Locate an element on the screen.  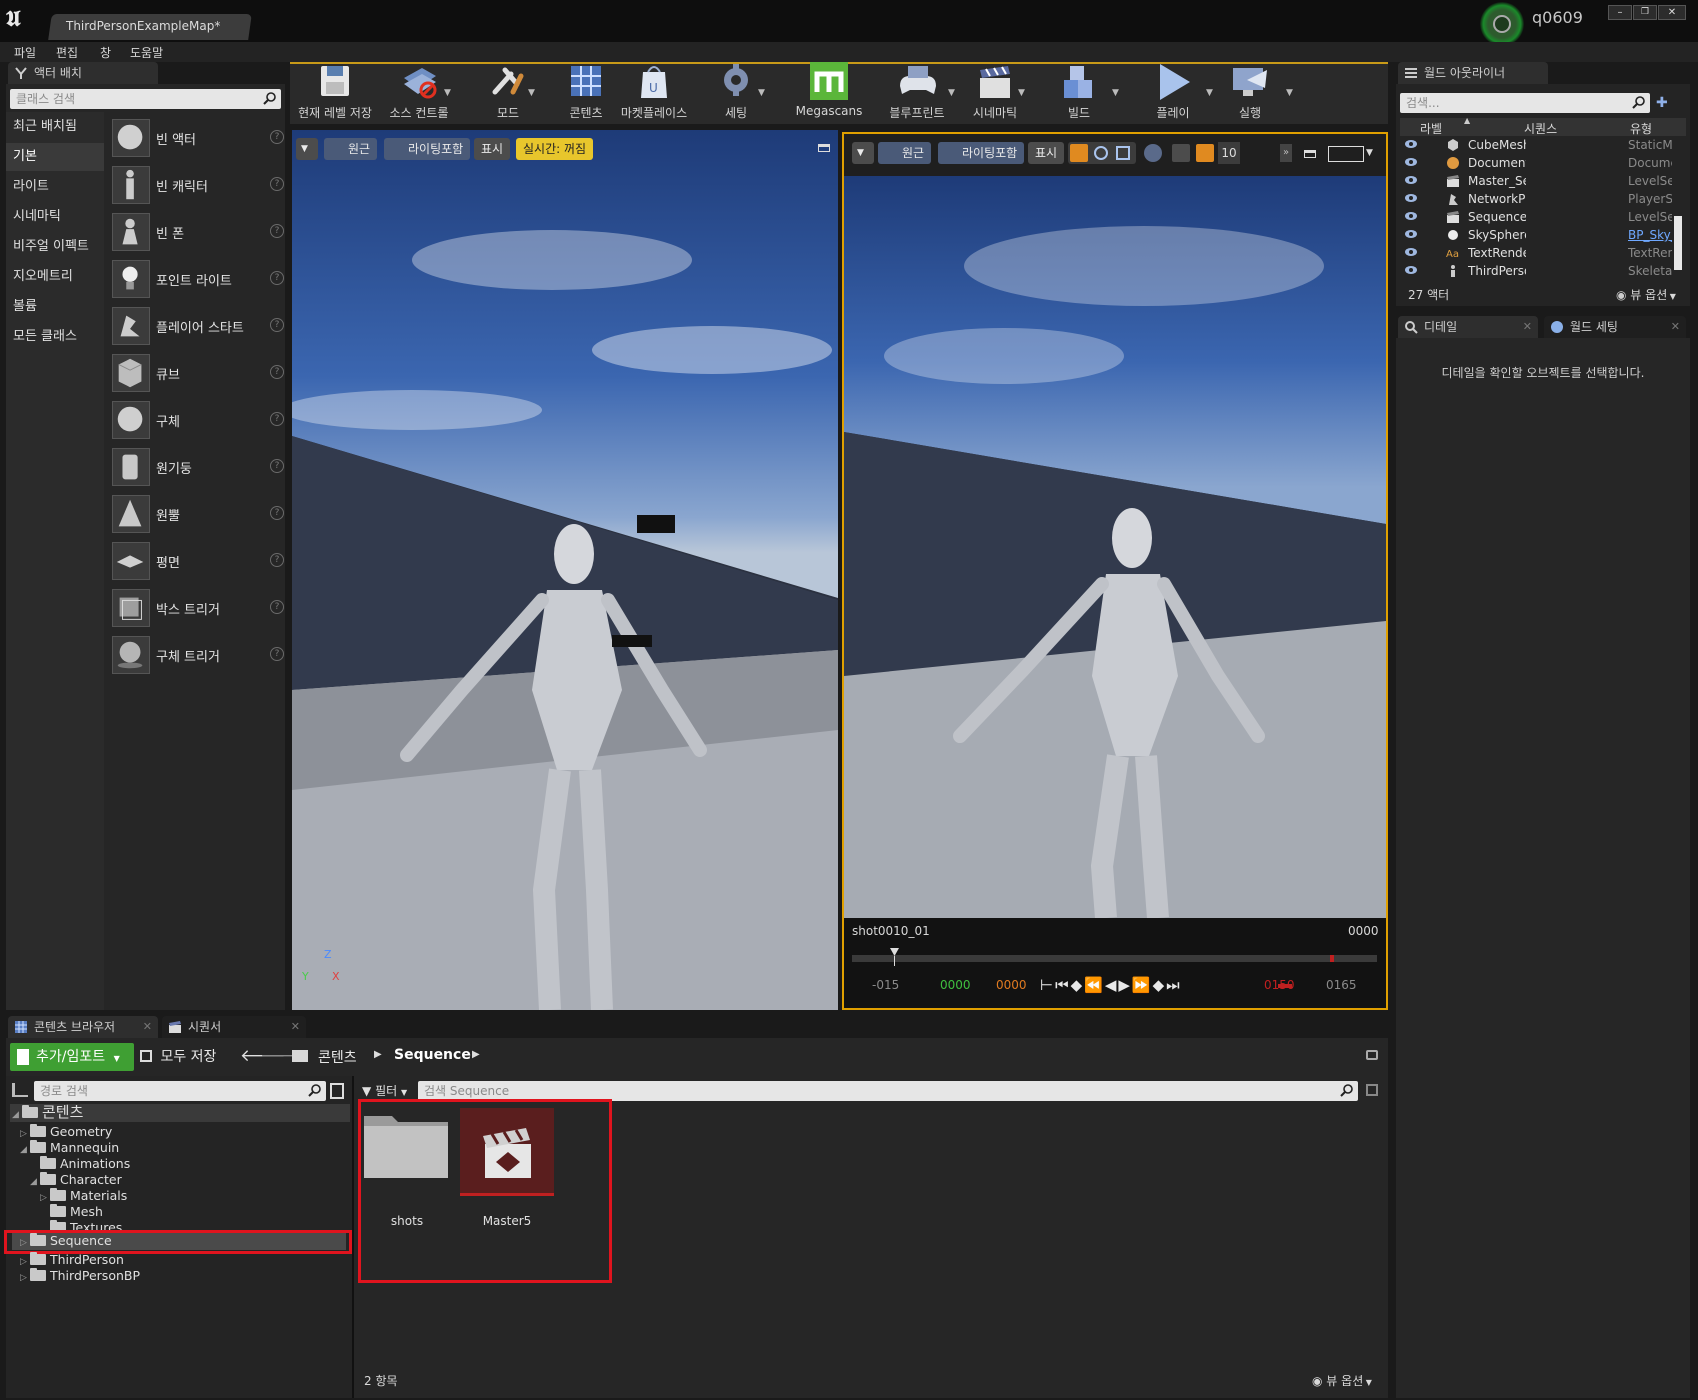
menu-file: 파일 is located at coordinates (25, 52).